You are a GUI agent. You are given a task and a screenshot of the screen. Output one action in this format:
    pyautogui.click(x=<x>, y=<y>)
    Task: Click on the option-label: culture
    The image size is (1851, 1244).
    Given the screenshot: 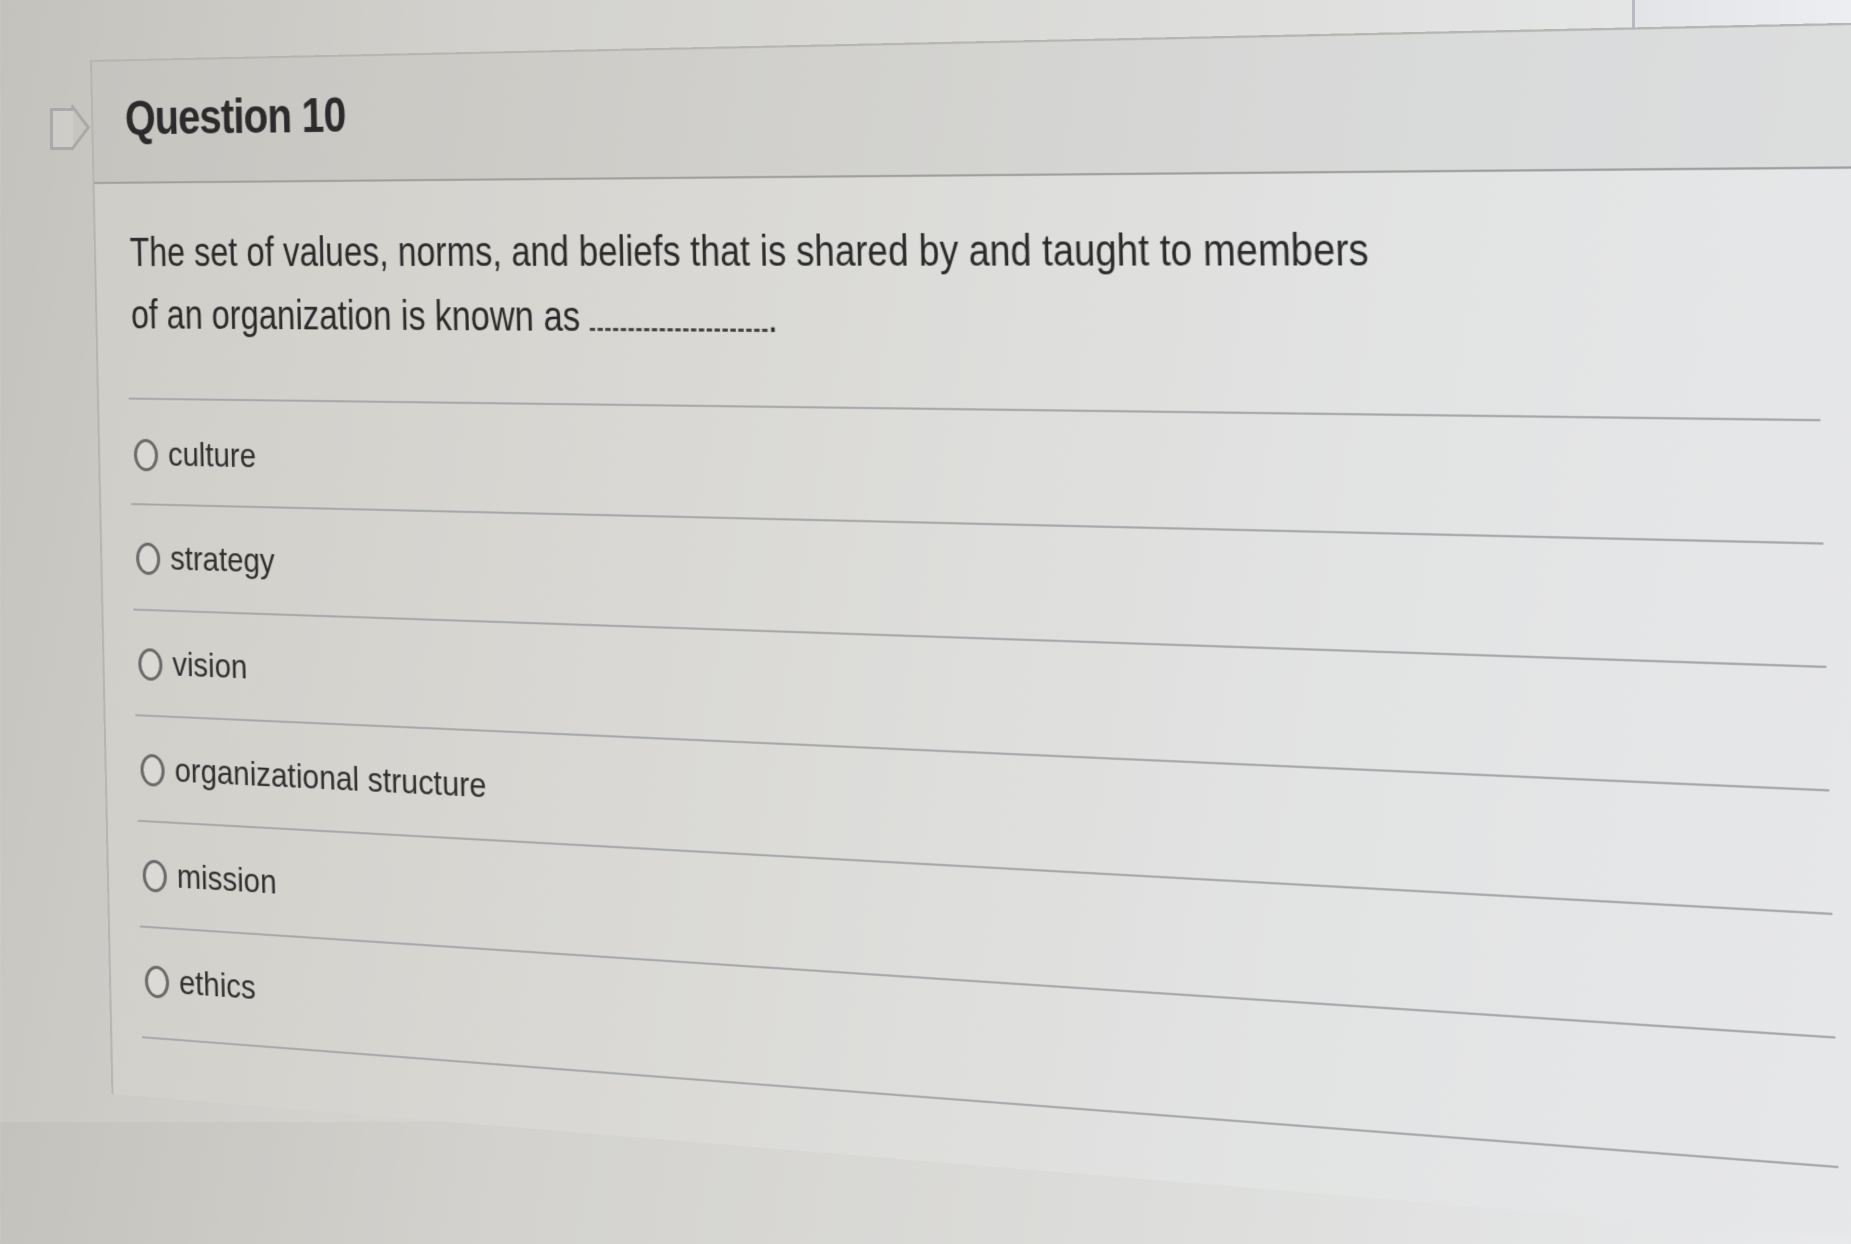 What is the action you would take?
    pyautogui.click(x=212, y=455)
    